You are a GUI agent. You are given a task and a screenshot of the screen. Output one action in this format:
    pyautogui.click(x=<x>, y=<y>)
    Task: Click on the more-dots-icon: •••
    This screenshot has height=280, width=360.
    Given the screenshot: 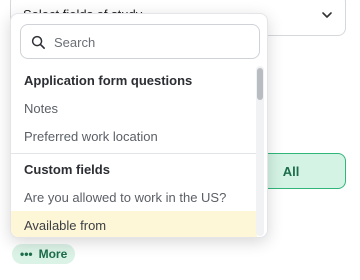 What is the action you would take?
    pyautogui.click(x=26, y=254)
    